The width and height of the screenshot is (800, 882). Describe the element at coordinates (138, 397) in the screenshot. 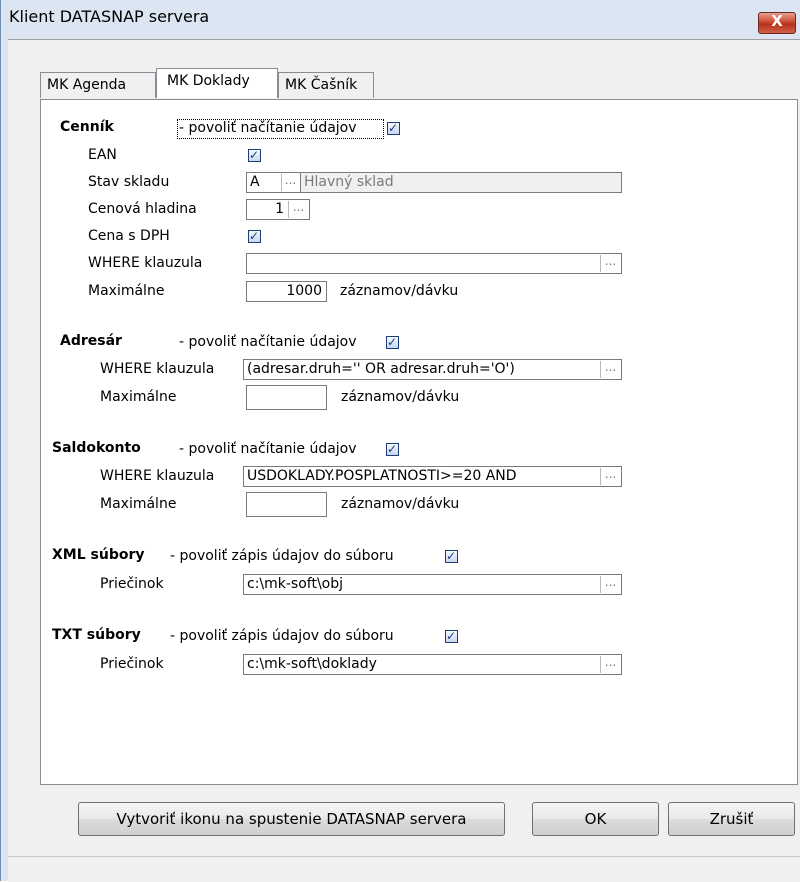

I see `adresar-max-label: Maximálne` at that location.